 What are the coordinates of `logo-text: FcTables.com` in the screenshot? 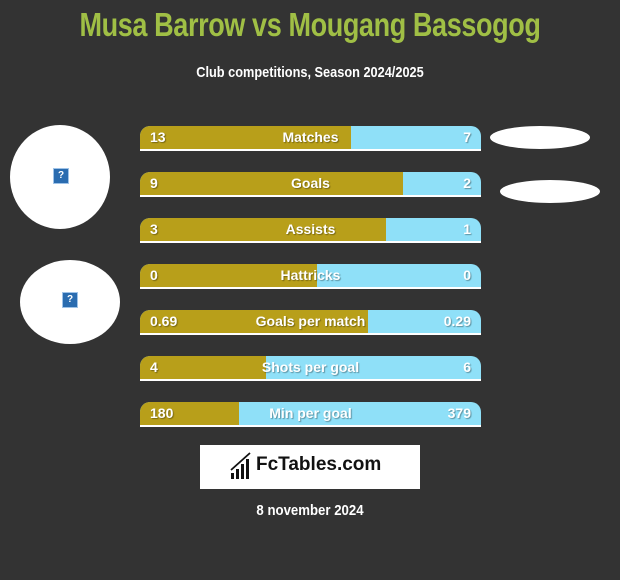 It's located at (319, 464).